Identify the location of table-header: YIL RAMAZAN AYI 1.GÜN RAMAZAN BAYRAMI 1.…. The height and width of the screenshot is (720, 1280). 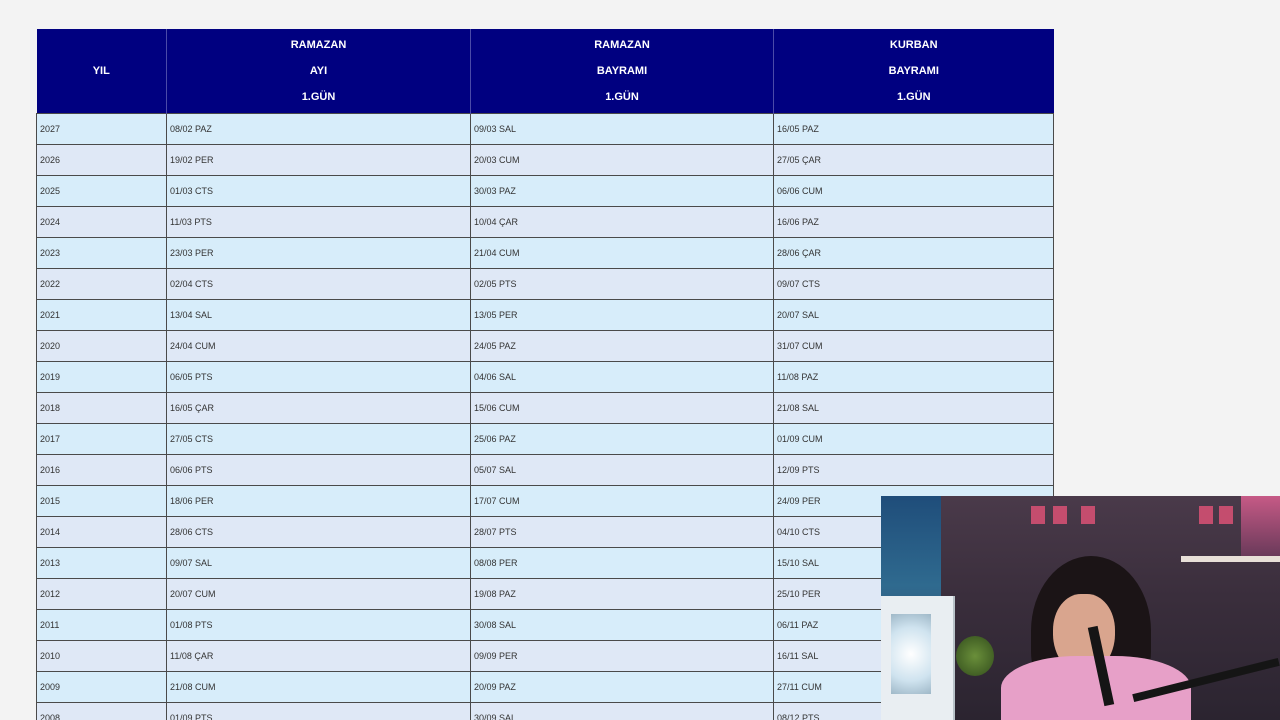
(545, 71).